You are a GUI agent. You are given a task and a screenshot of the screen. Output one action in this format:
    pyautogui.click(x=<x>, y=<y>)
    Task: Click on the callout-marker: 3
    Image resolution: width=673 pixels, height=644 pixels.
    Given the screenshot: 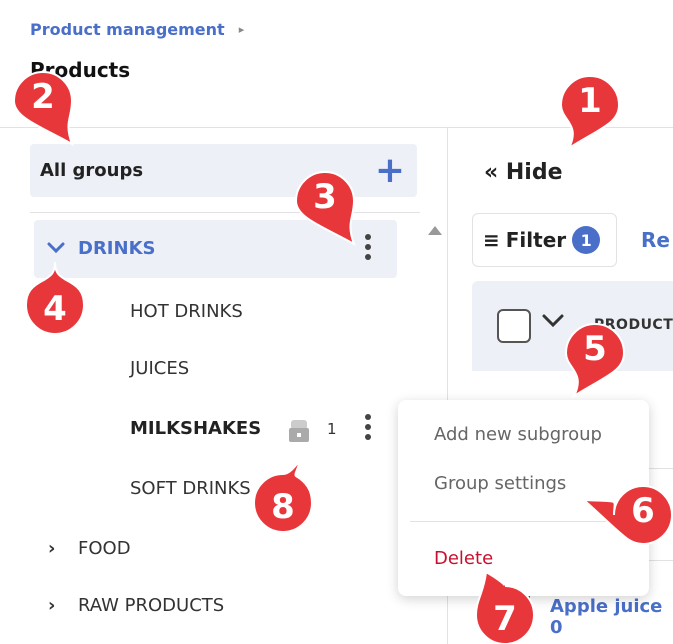 What is the action you would take?
    pyautogui.click(x=325, y=208)
    